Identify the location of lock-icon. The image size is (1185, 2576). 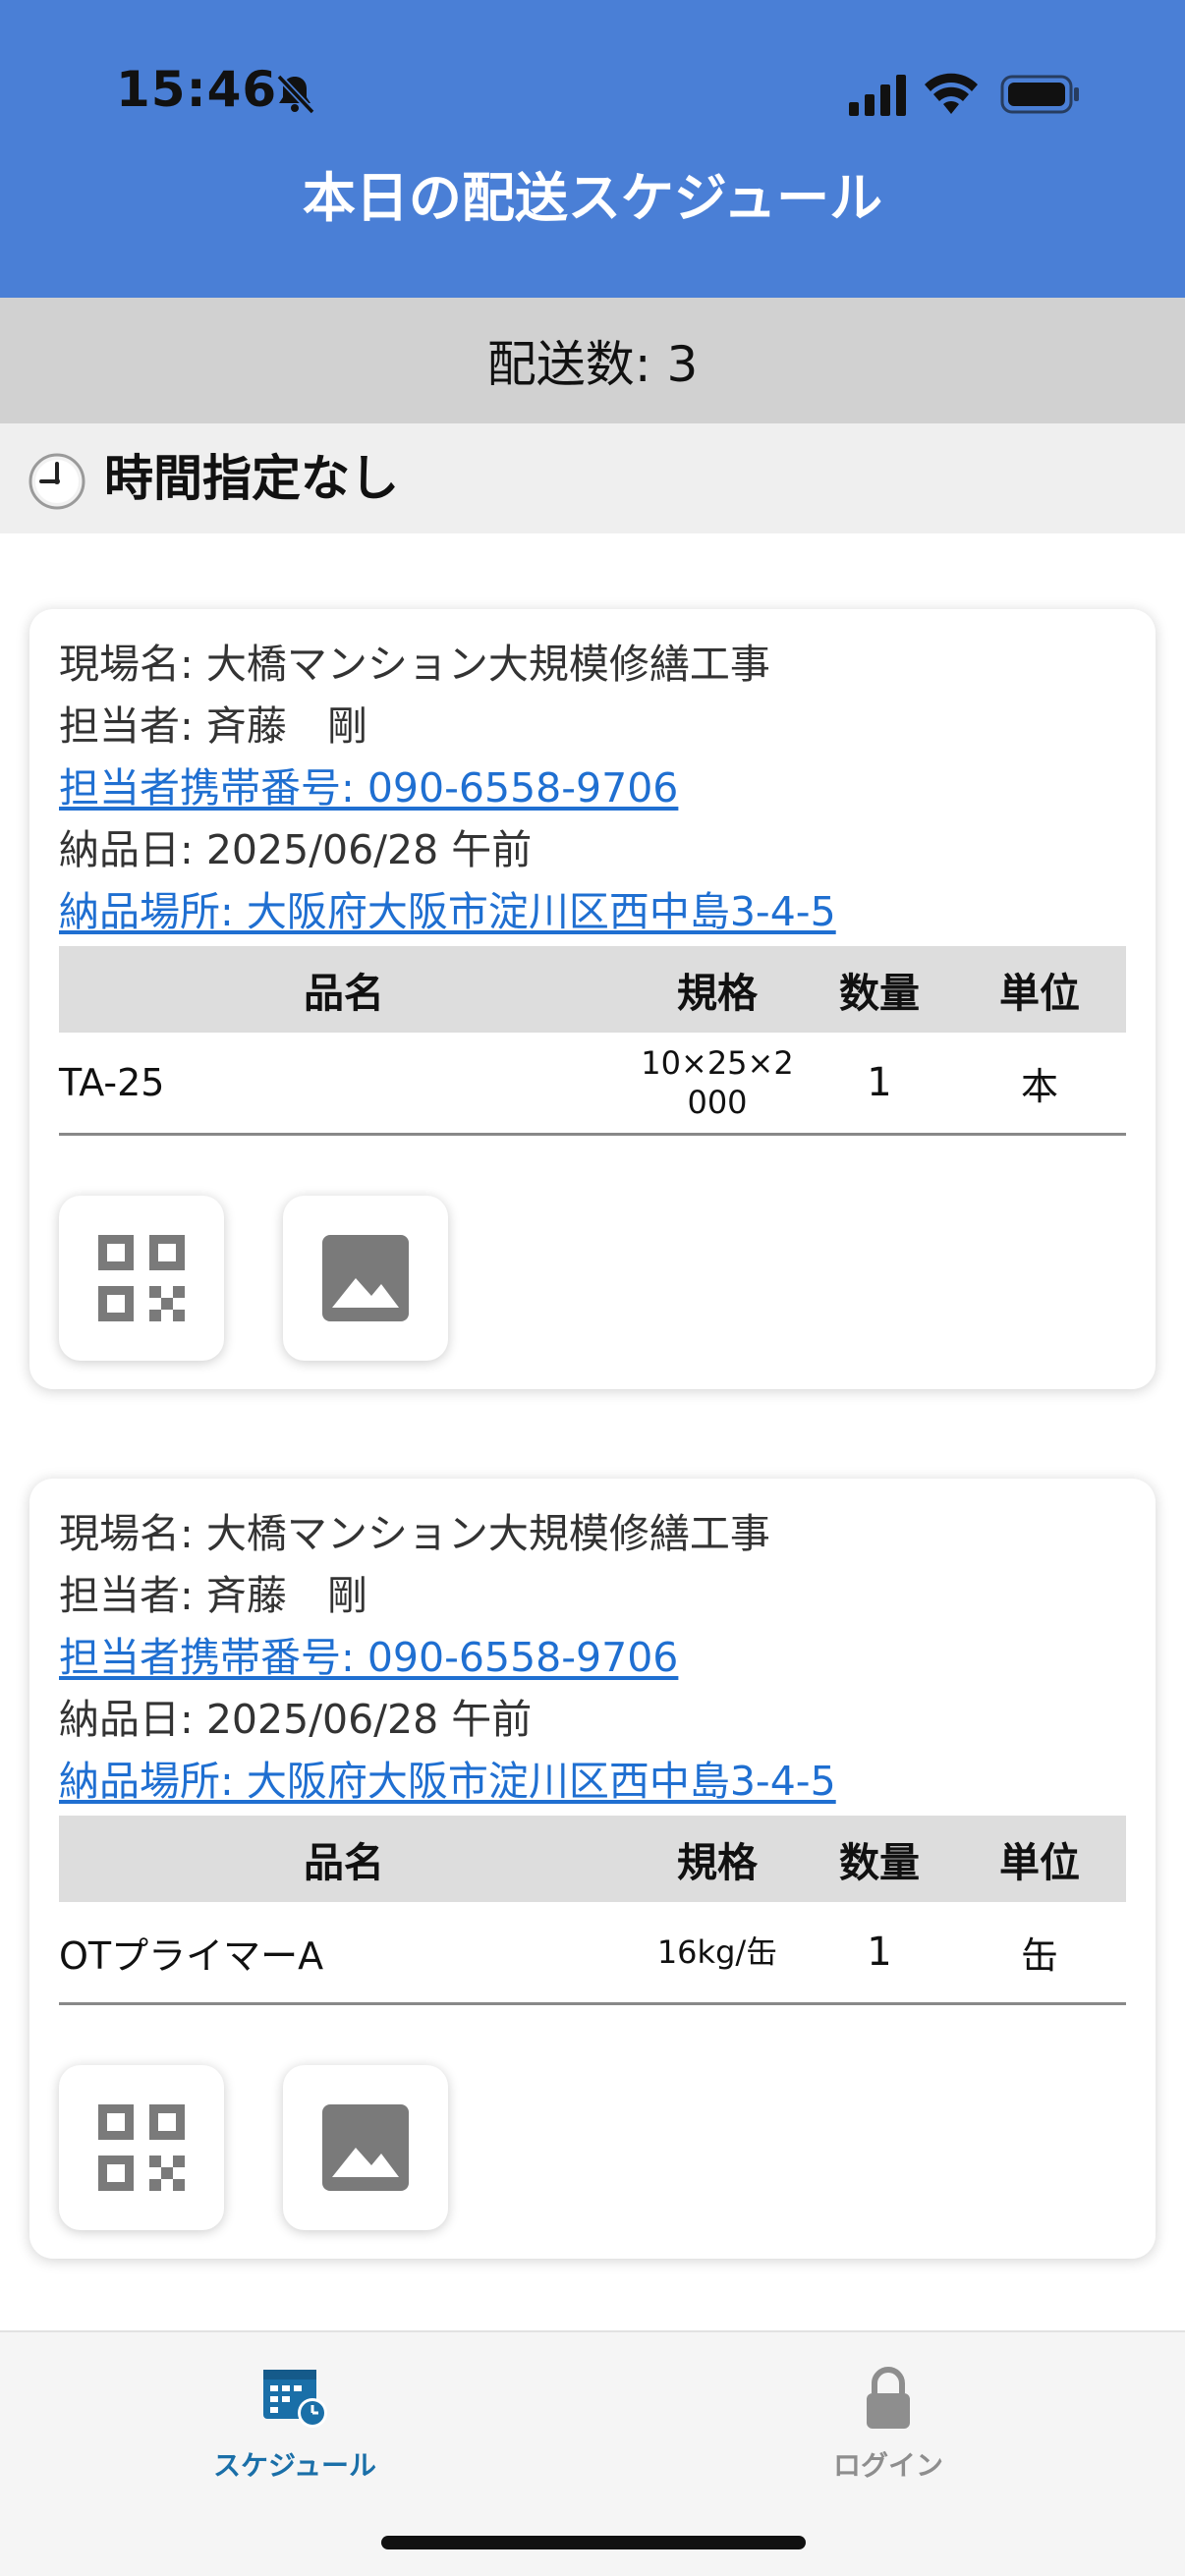
(889, 2398).